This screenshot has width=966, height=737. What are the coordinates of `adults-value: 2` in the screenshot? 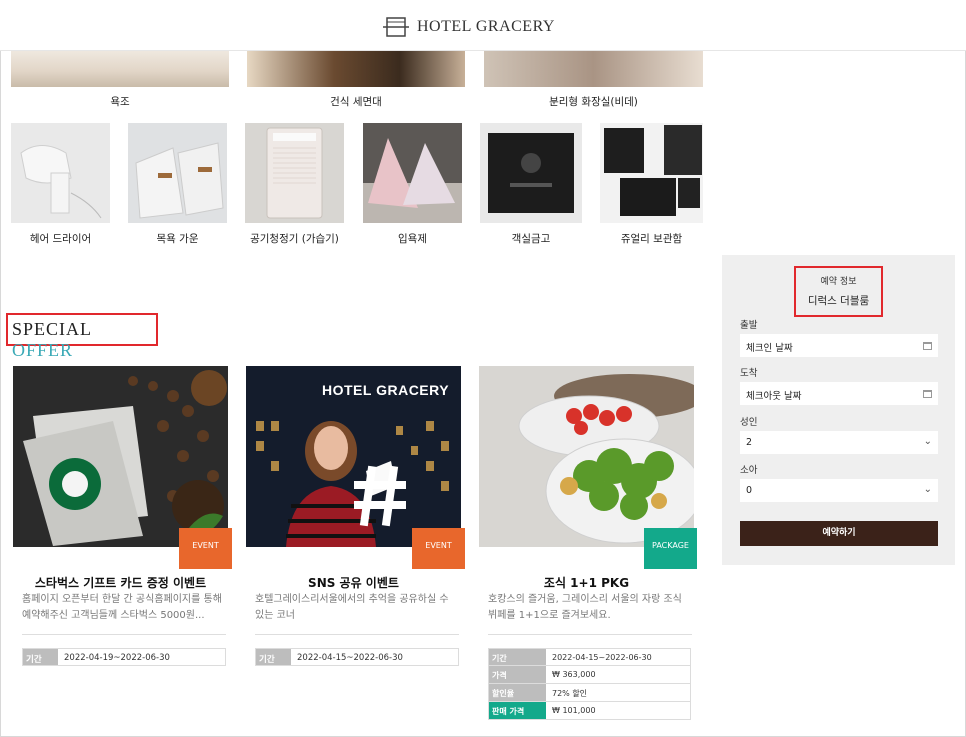 It's located at (749, 442).